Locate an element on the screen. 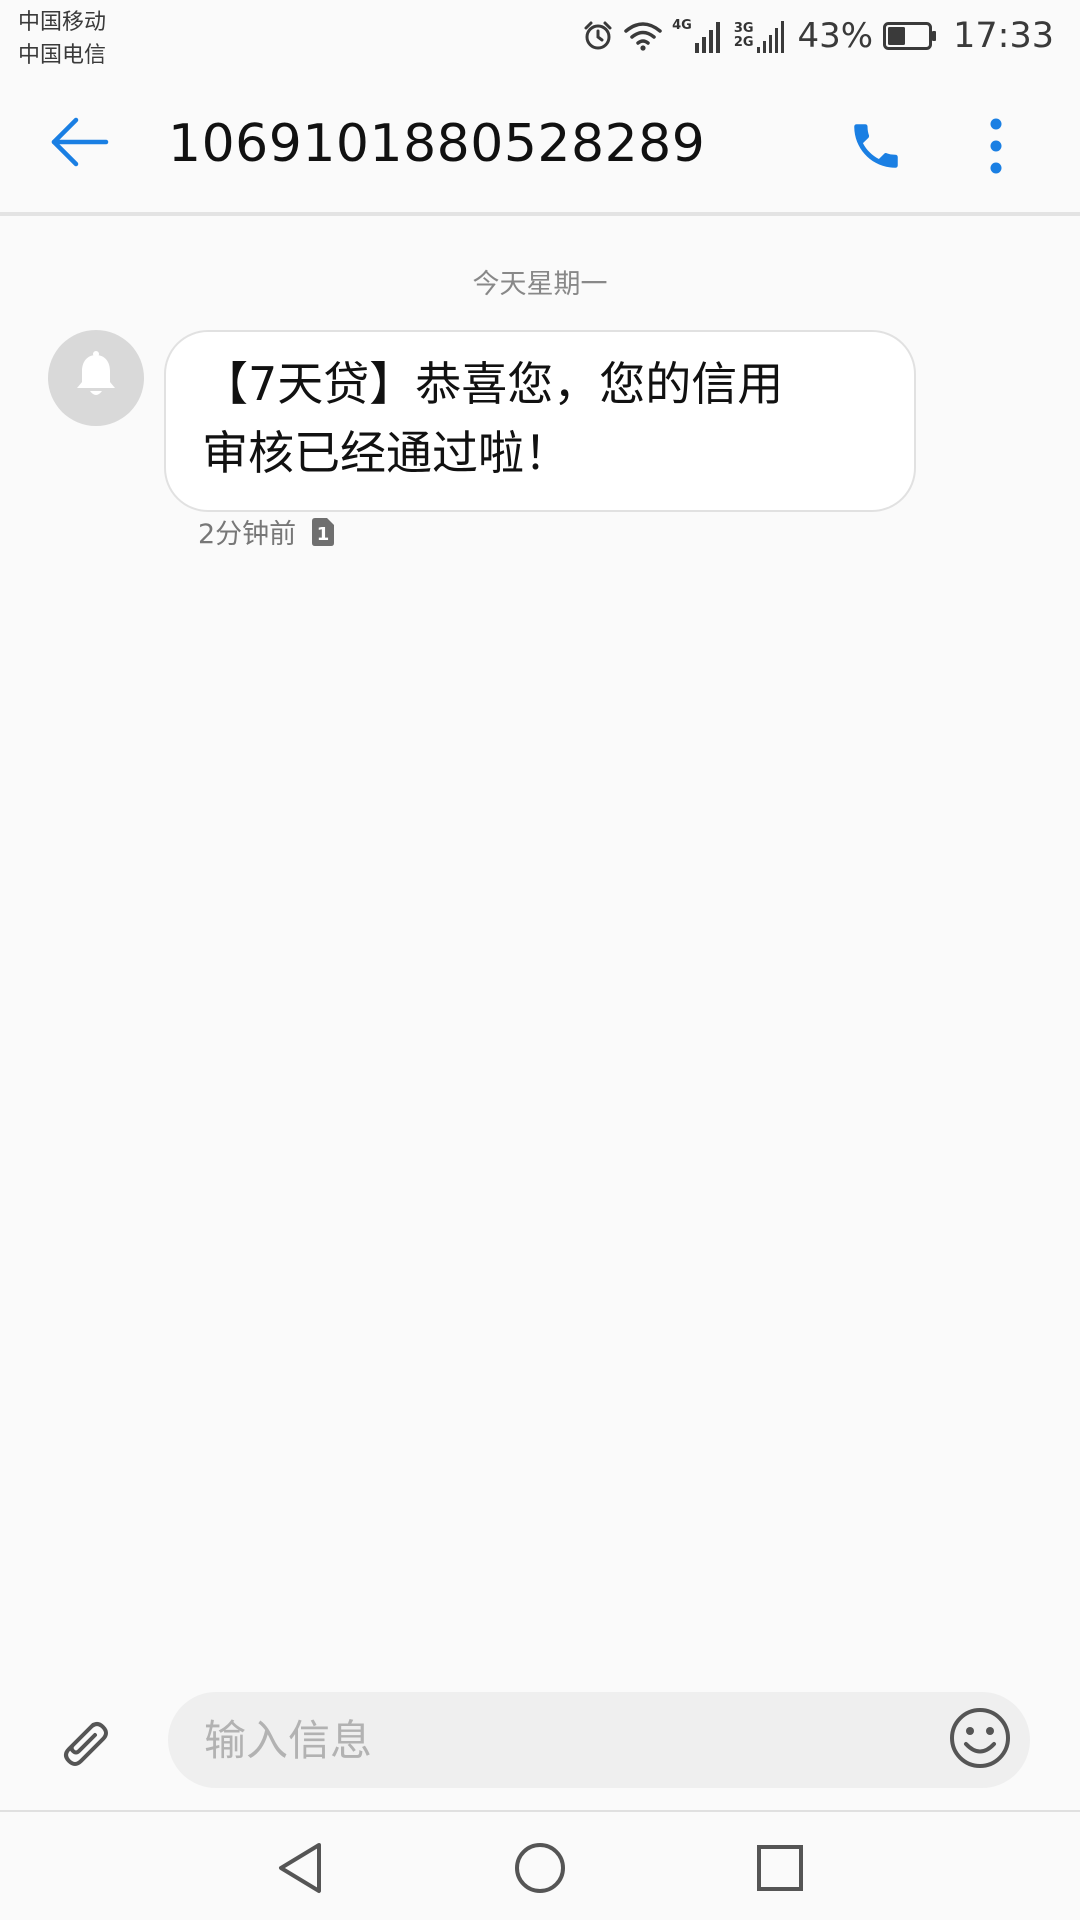 The width and height of the screenshot is (1080, 1920). message-time: 2分钟前 is located at coordinates (247, 534).